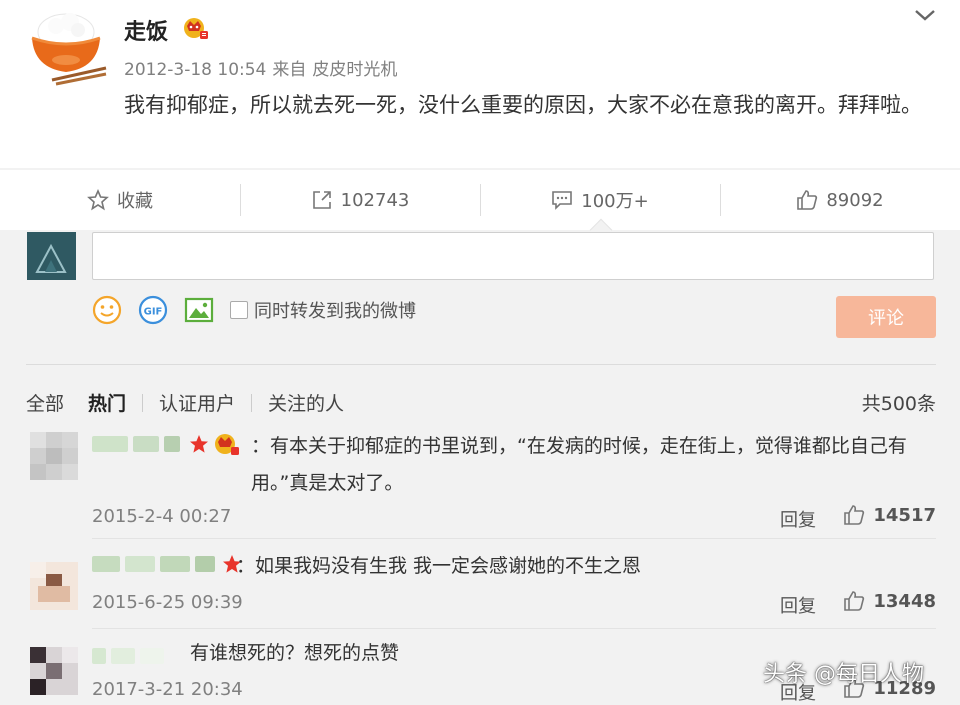 Image resolution: width=960 pixels, height=705 pixels. I want to click on post-action-bar: 收藏 102743 100万+ 89092, so click(480, 200).